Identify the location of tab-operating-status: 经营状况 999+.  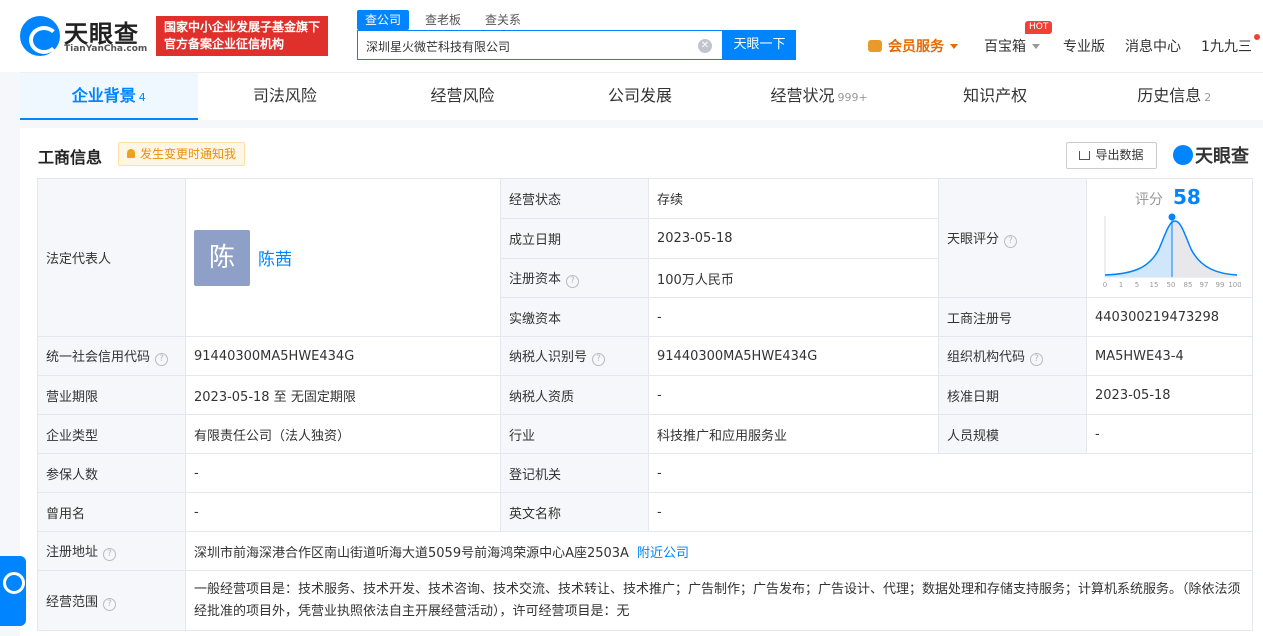
(819, 96).